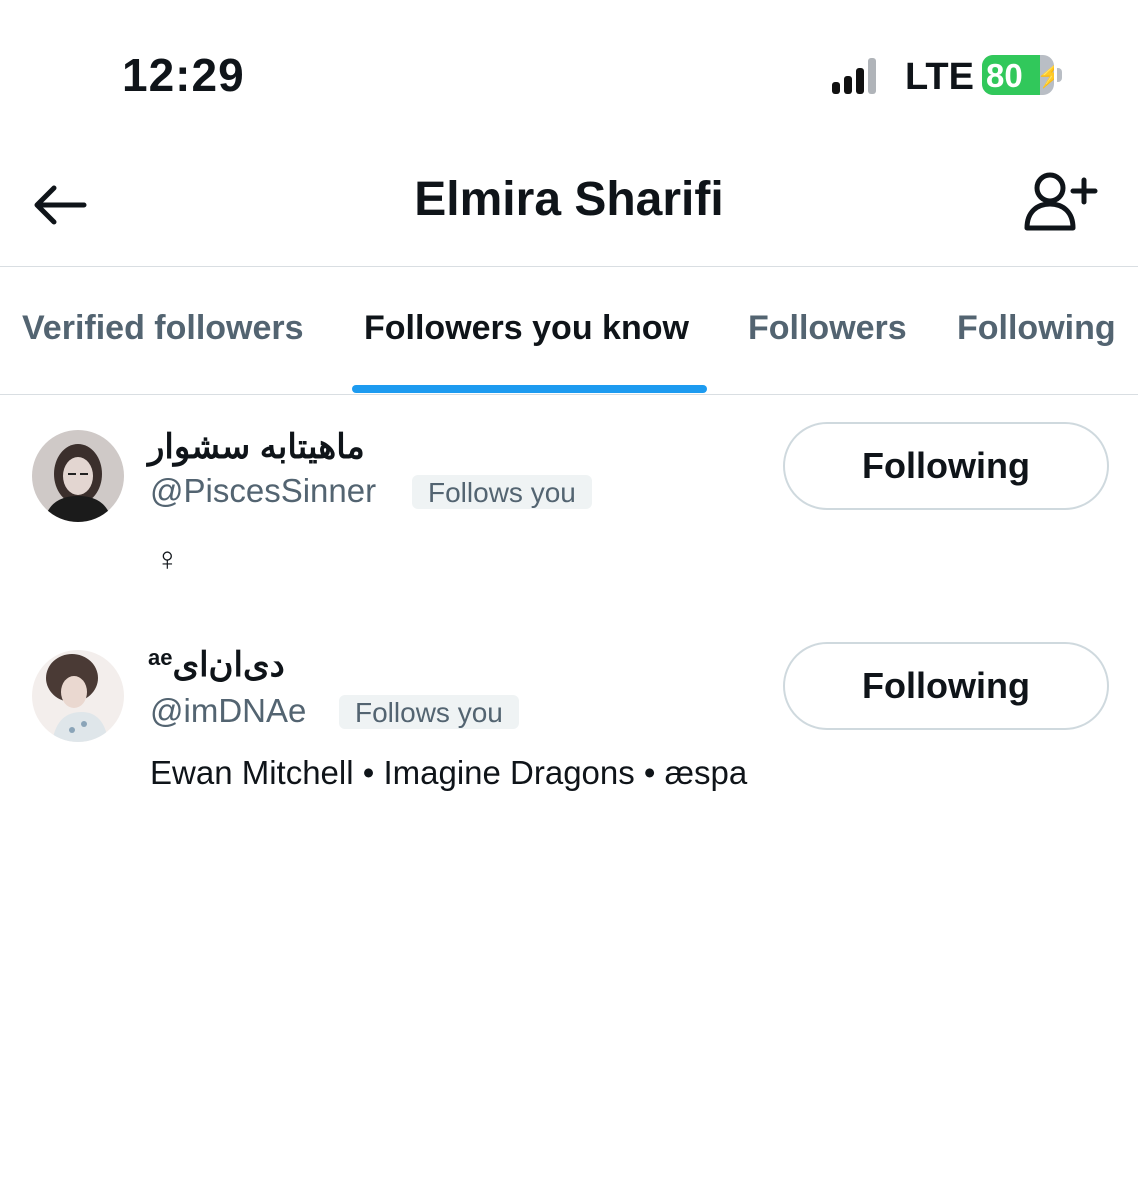 This screenshot has height=1200, width=1138. What do you see at coordinates (160, 657) in the screenshot?
I see `name-suffix: ae` at bounding box center [160, 657].